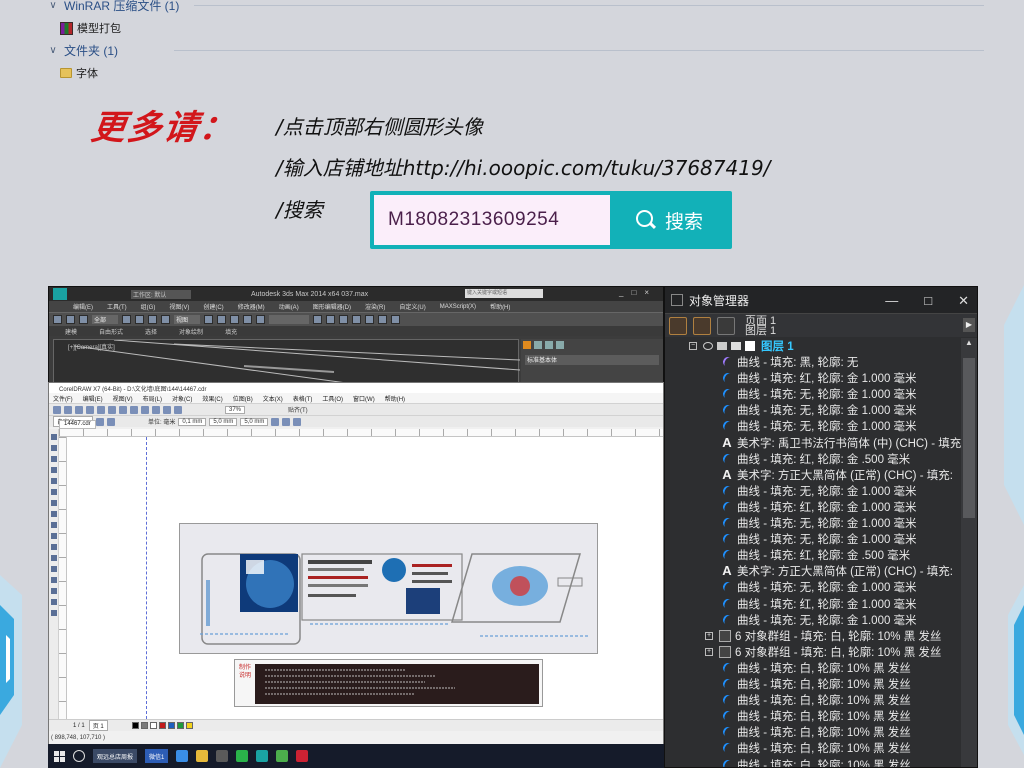 This screenshot has width=1024, height=768. I want to click on eyedropper-tool-icon, so click(54, 591).